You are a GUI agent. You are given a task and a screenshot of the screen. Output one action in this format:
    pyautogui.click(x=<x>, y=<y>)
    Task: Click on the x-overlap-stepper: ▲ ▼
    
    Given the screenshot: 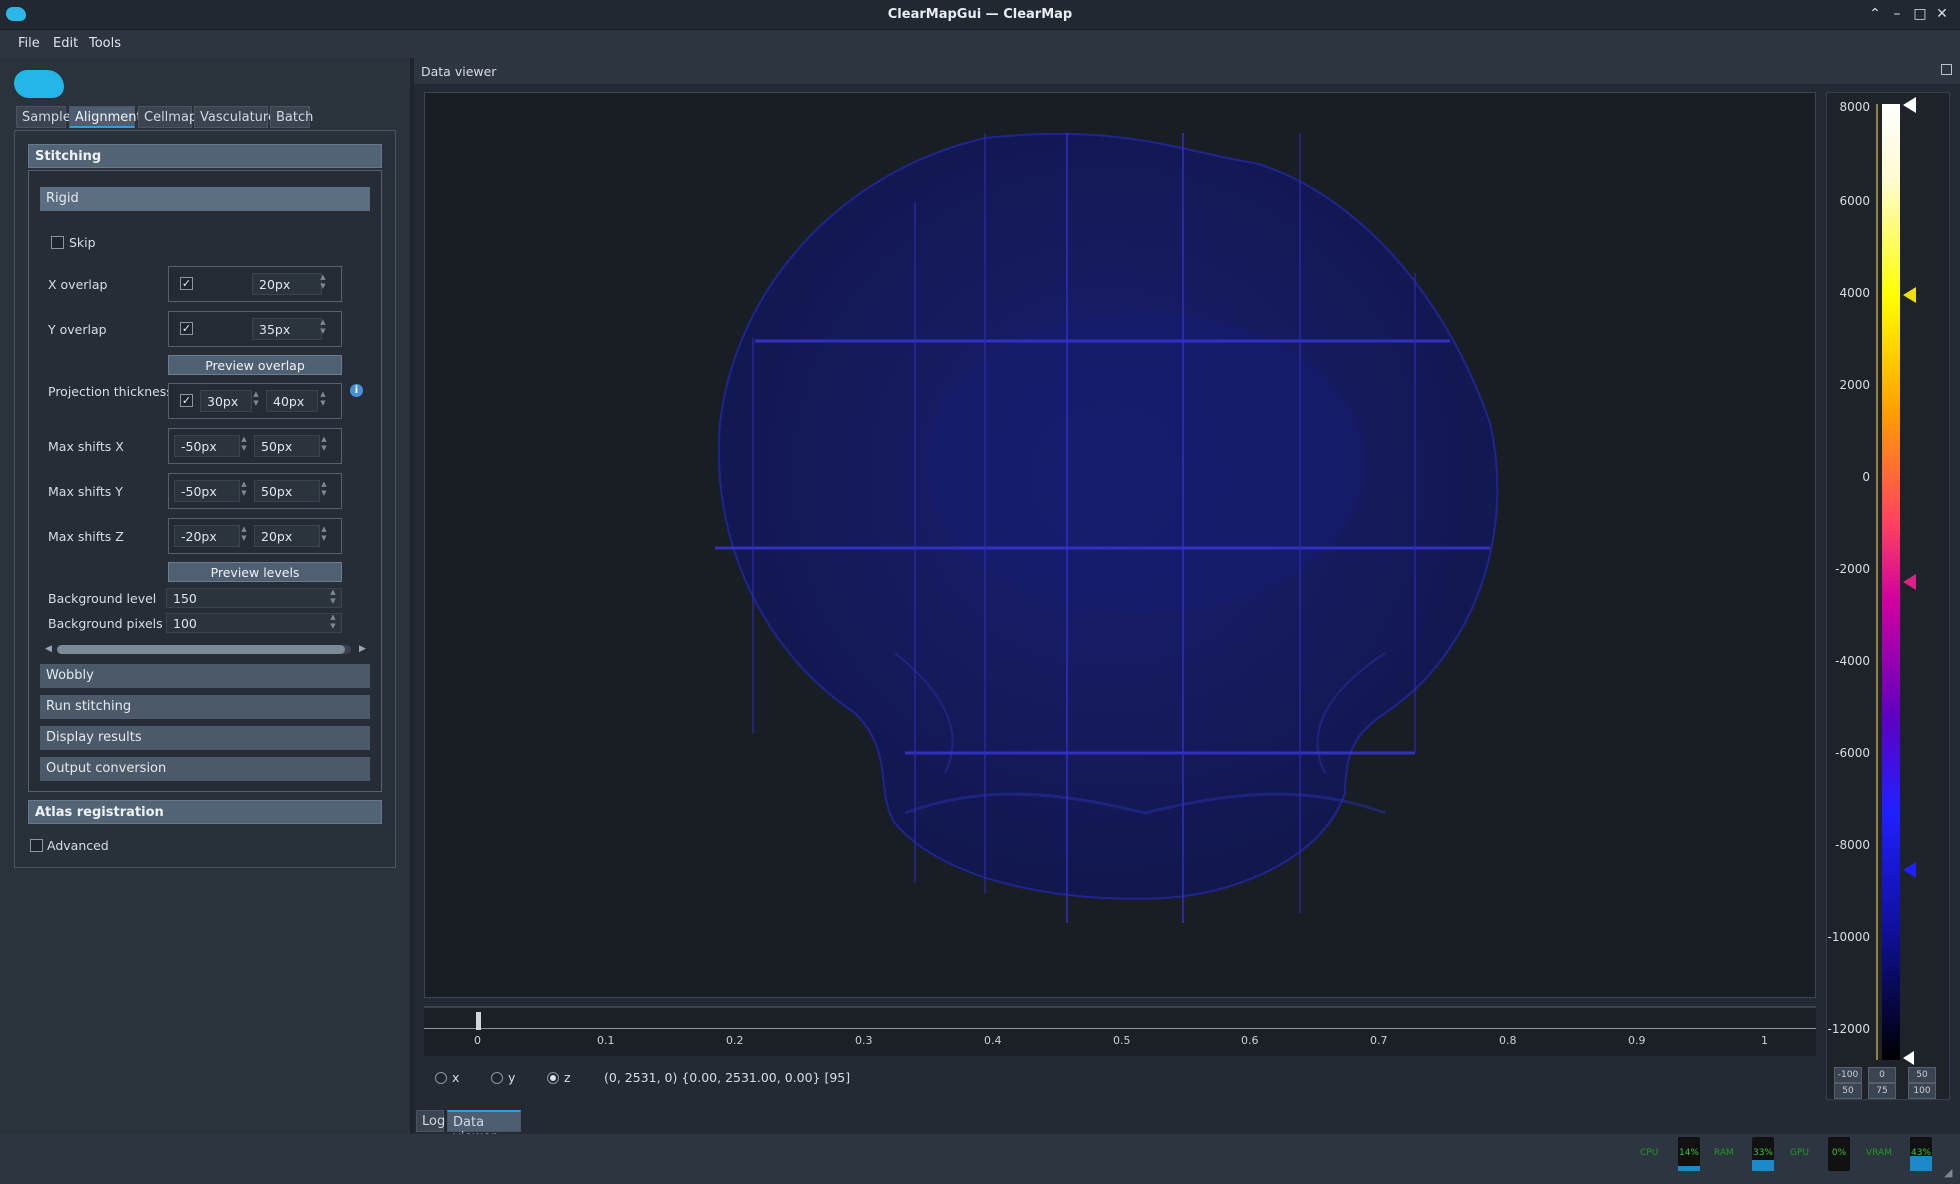 What is the action you would take?
    pyautogui.click(x=323, y=284)
    